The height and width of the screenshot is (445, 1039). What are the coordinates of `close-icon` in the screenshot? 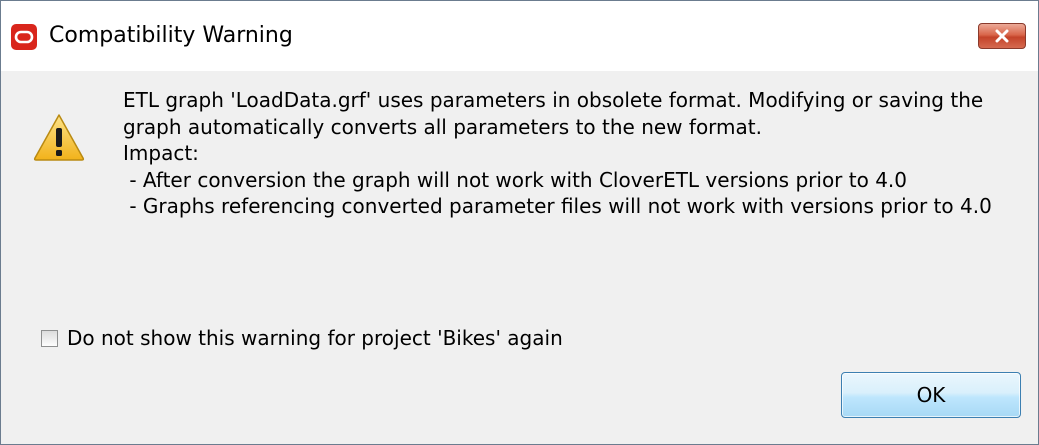 It's located at (1002, 36).